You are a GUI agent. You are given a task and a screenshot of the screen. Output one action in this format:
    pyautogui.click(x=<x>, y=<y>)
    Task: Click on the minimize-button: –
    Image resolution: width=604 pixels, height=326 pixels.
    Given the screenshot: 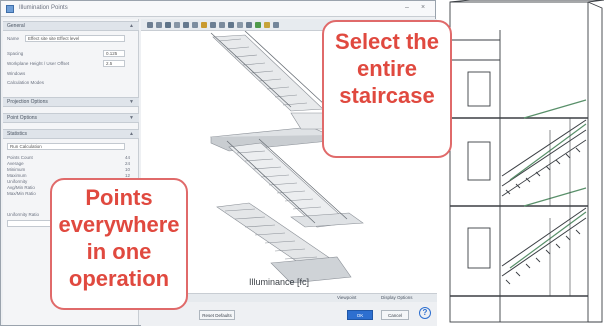 What is the action you would take?
    pyautogui.click(x=407, y=7)
    